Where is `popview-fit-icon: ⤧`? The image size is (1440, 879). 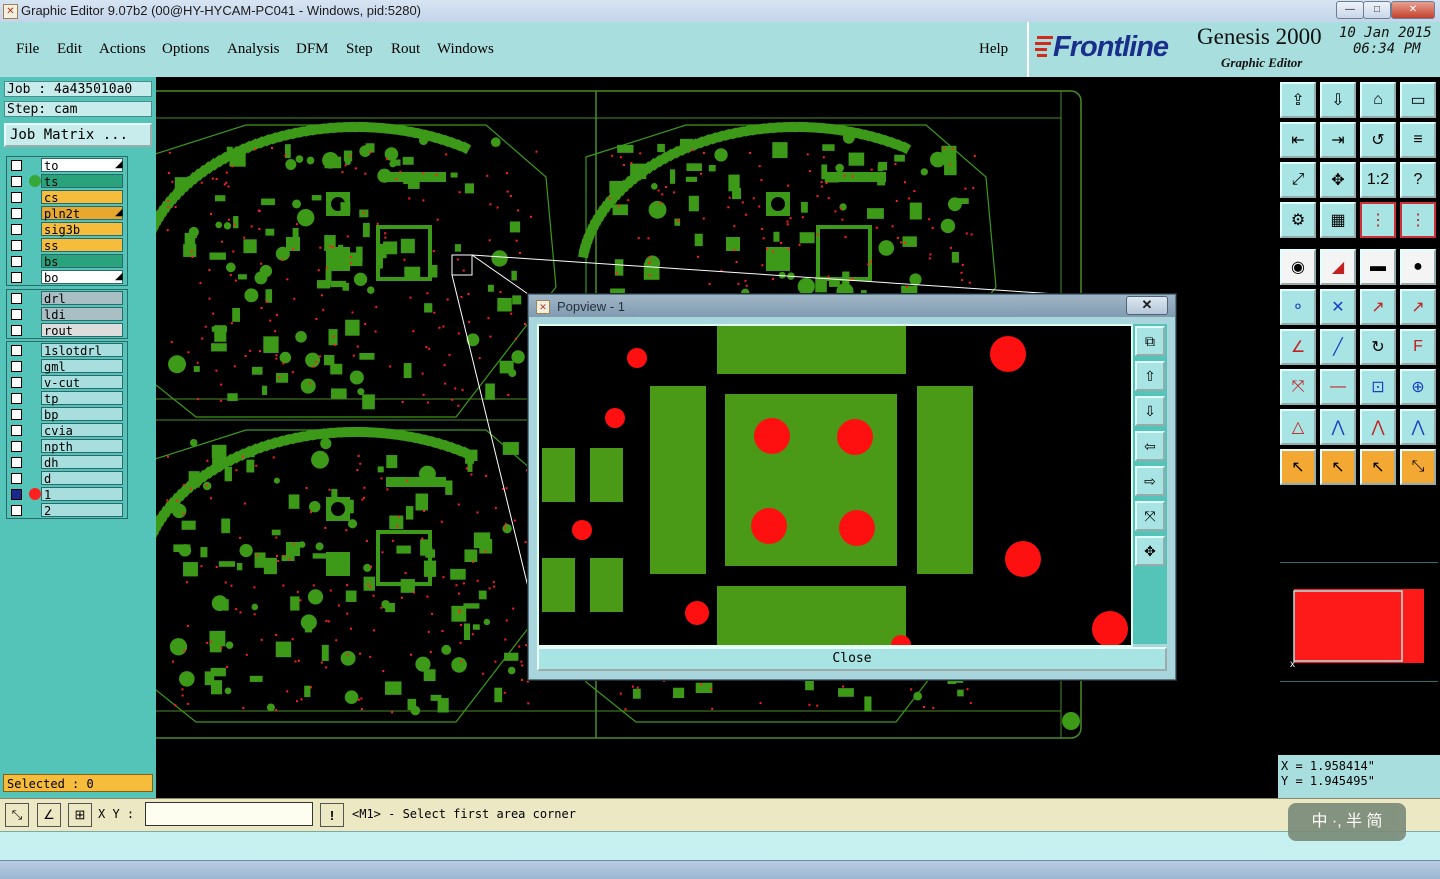
popview-fit-icon: ⤧ is located at coordinates (1150, 516).